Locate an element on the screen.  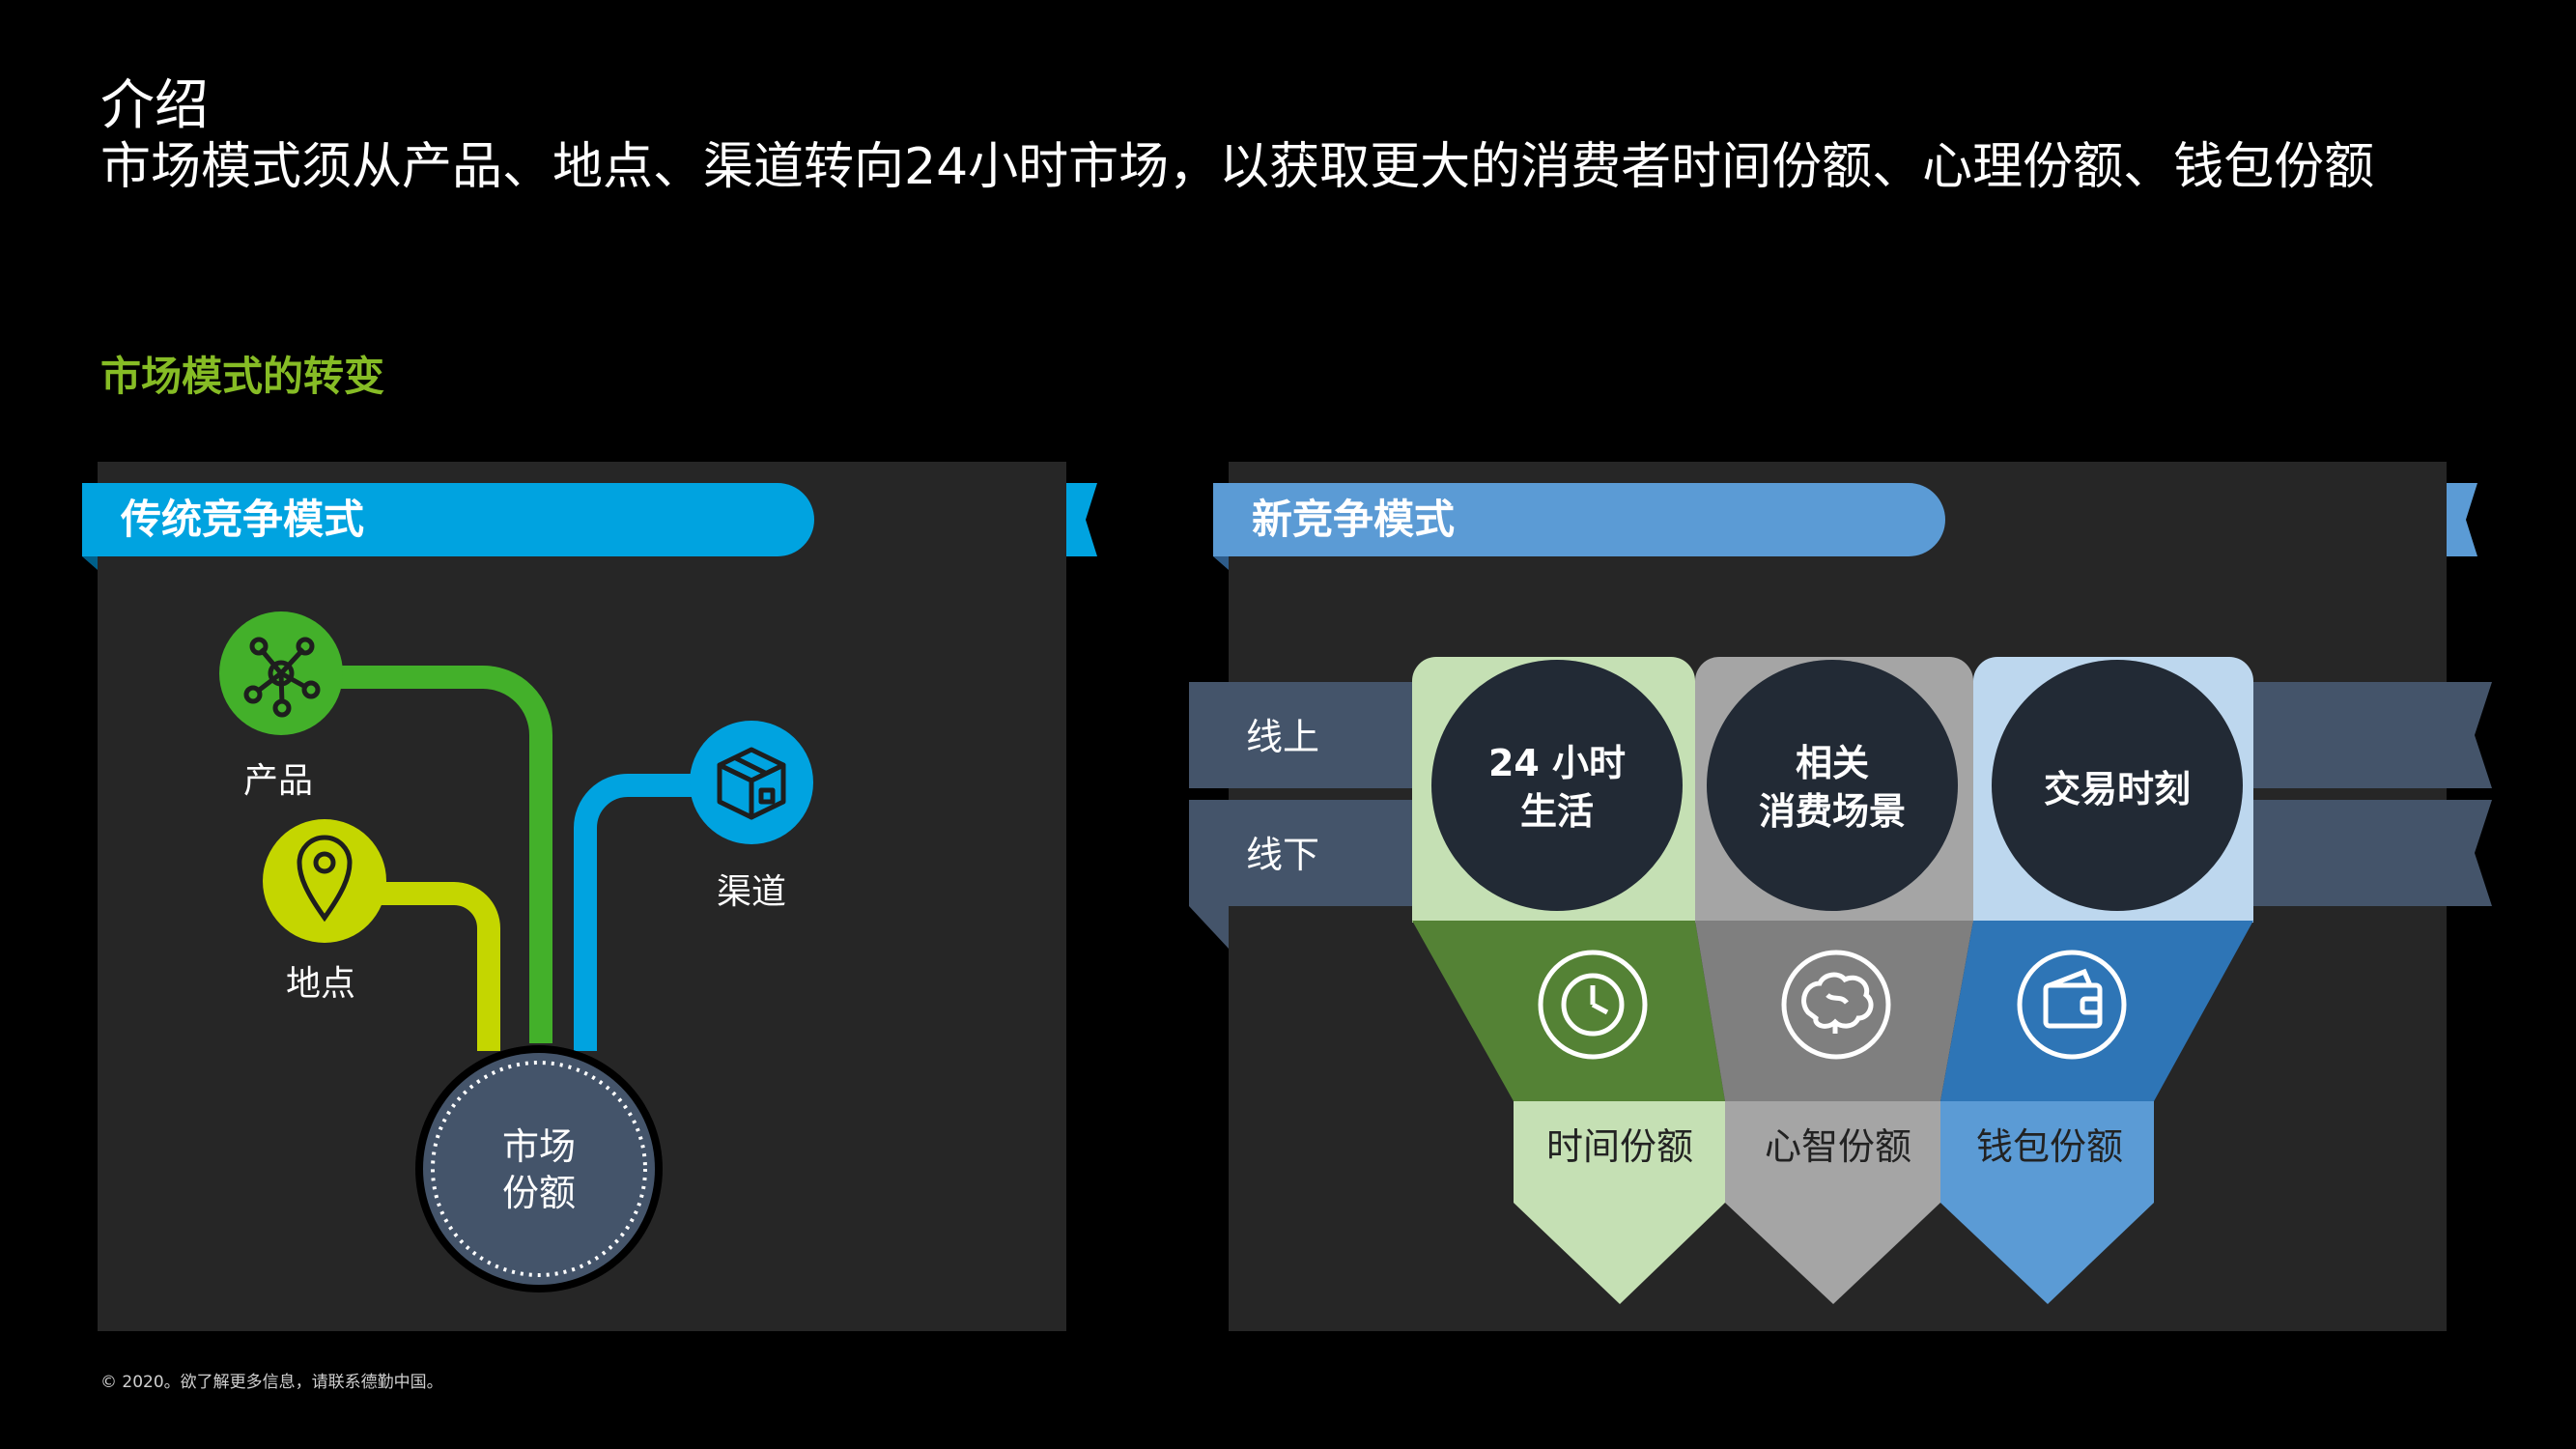
new-model-banner-label: 新竞争模式 is located at coordinates (1353, 519).